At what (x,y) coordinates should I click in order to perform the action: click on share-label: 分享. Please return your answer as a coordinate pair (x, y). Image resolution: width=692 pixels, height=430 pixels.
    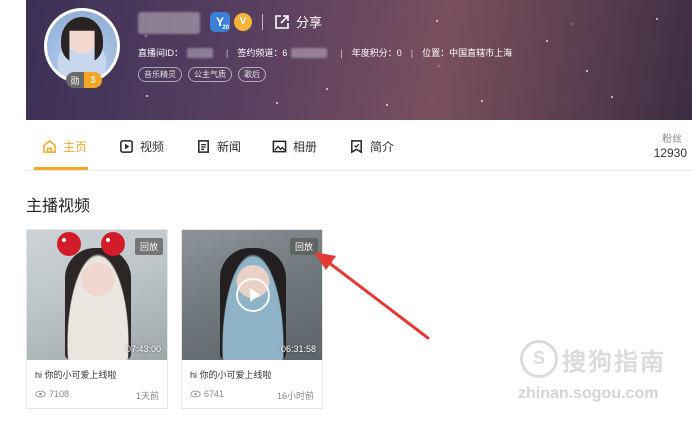
    Looking at the image, I should click on (309, 22).